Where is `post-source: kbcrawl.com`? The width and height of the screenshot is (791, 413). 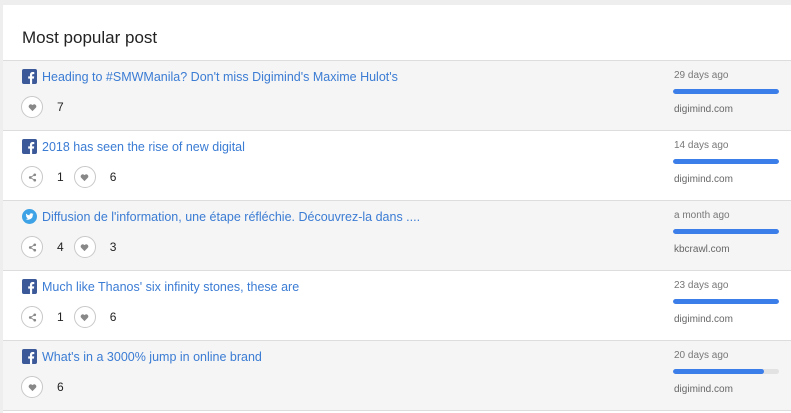 post-source: kbcrawl.com is located at coordinates (702, 249).